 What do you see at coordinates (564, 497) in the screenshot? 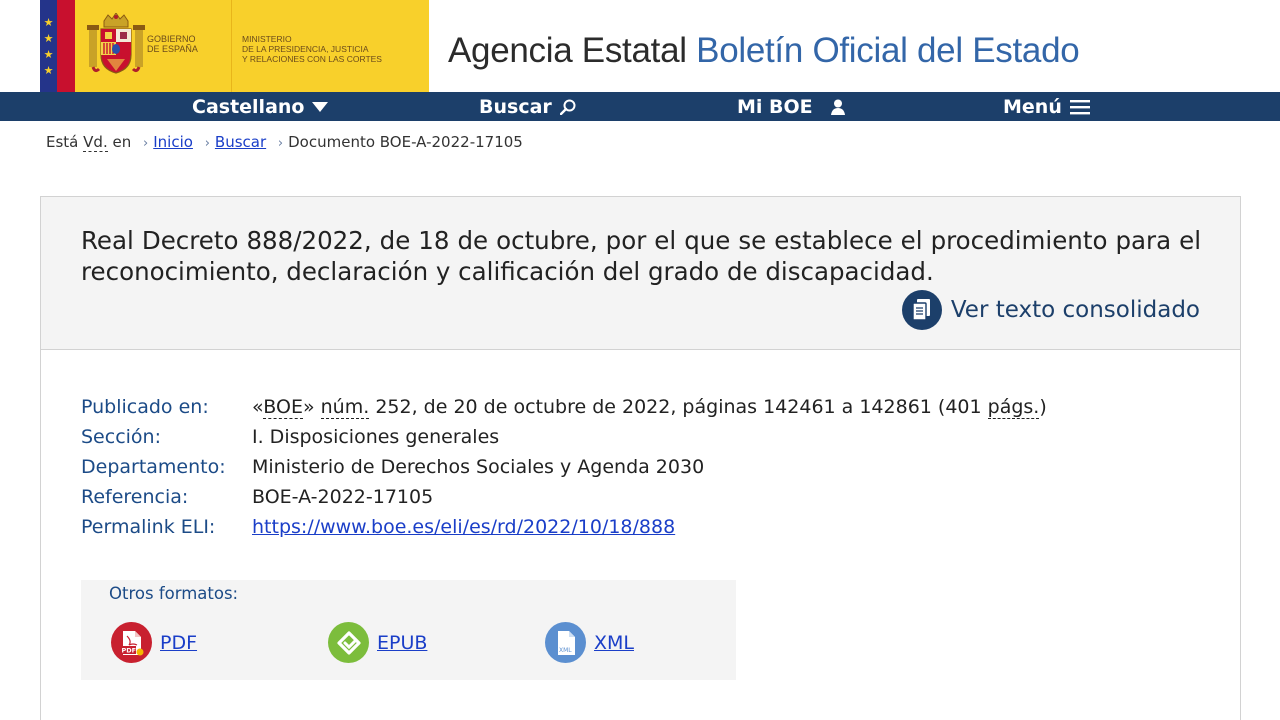
I see `meta-row-reference: Referencia: BOE-A-2022-17105` at bounding box center [564, 497].